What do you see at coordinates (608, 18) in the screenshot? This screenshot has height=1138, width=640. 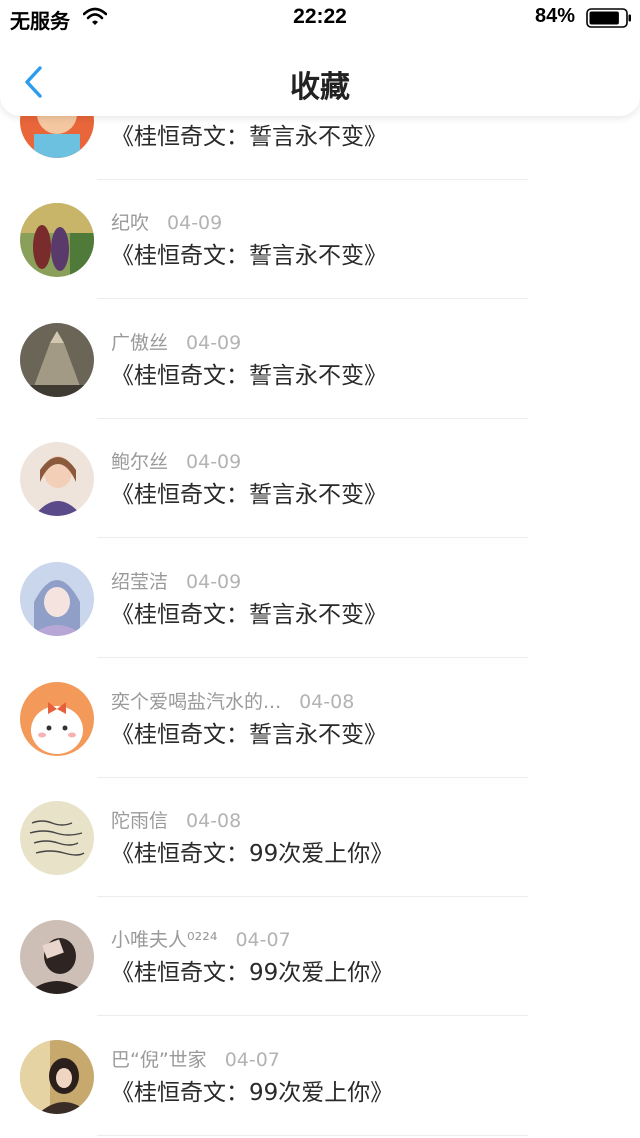 I see `battery-icon` at bounding box center [608, 18].